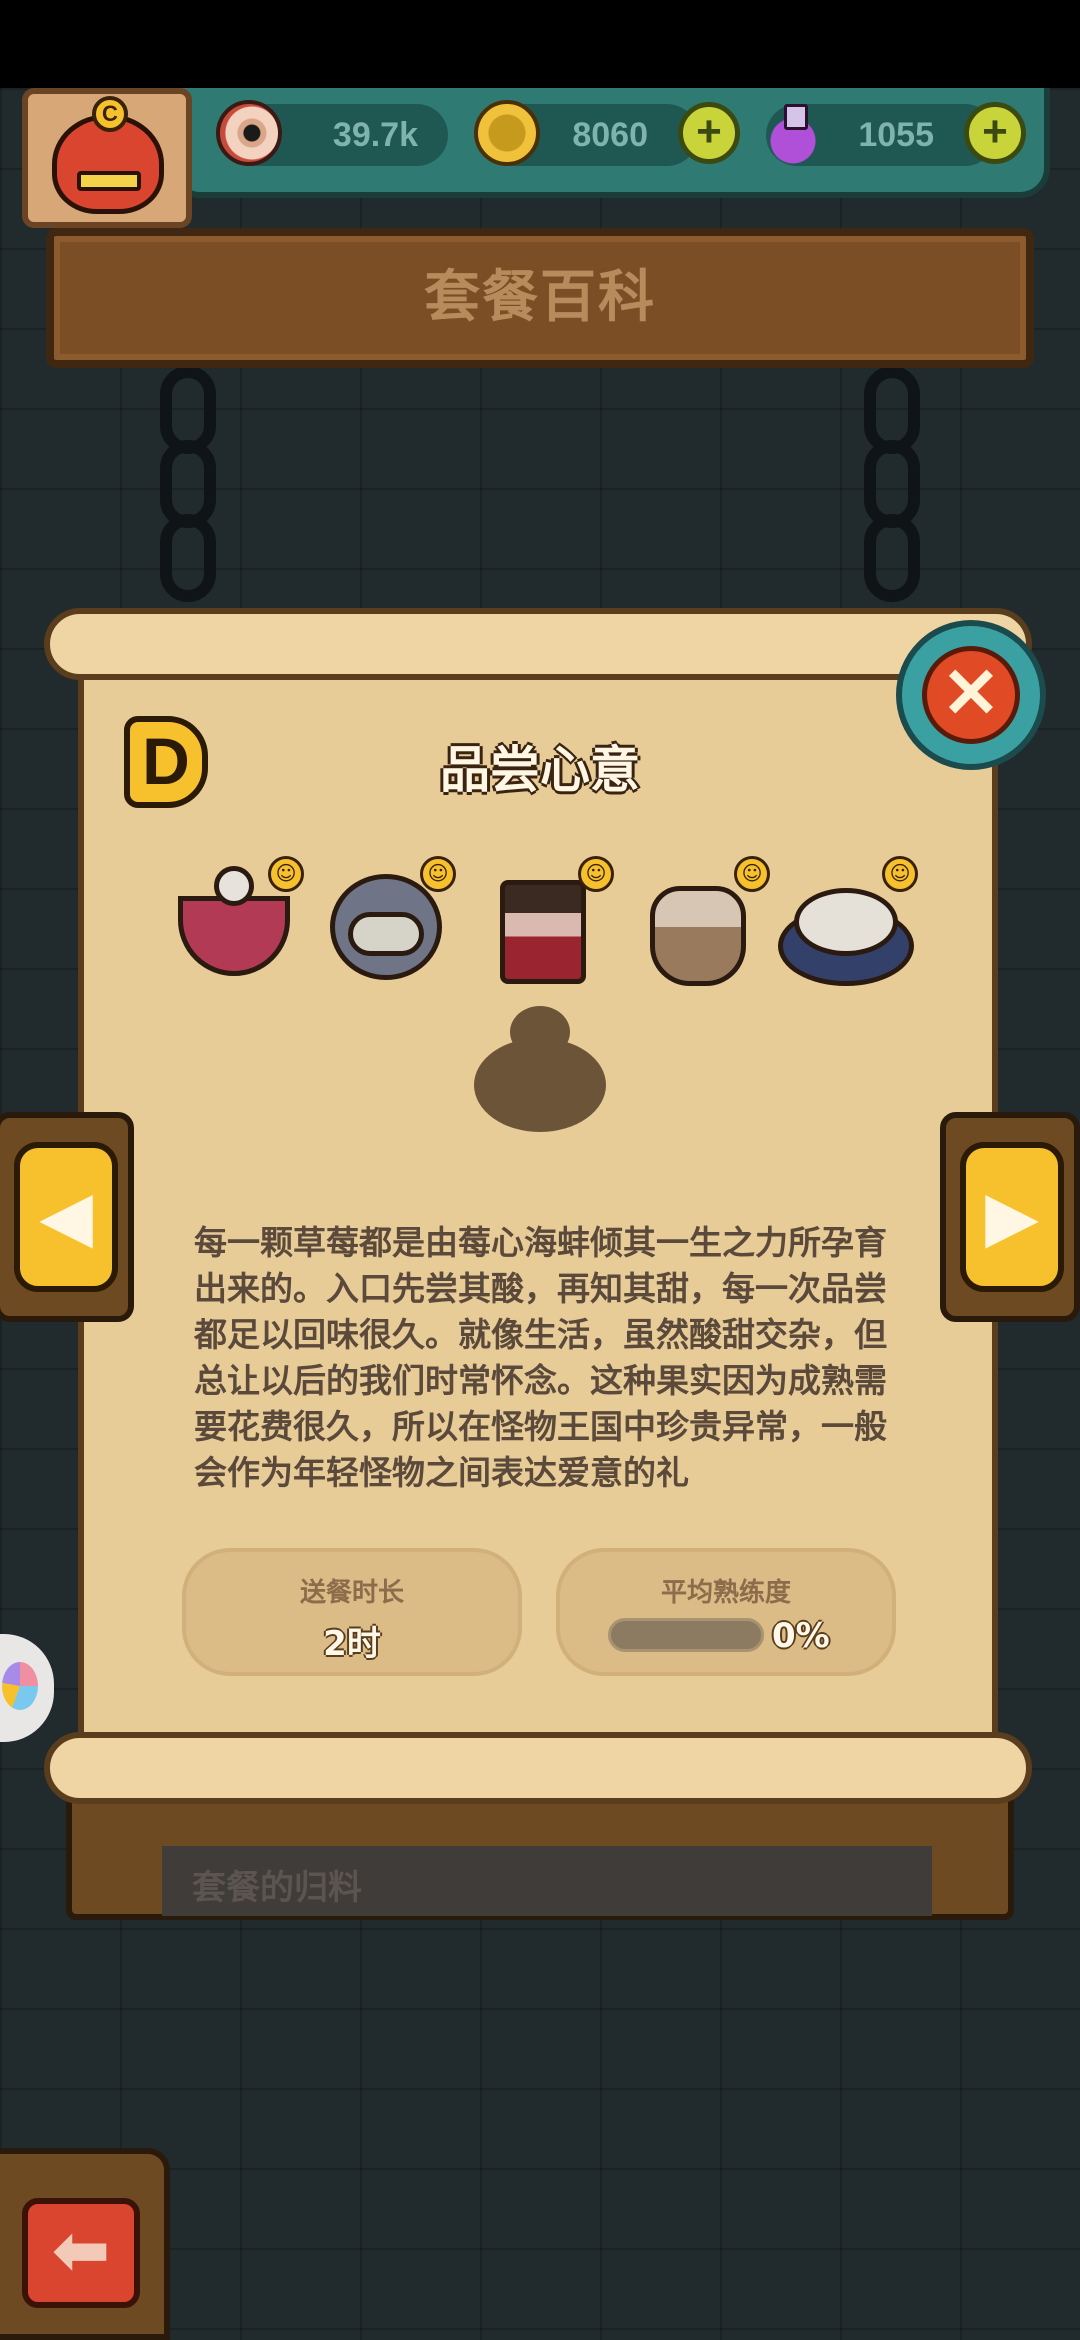 The height and width of the screenshot is (2340, 1080). Describe the element at coordinates (352, 1644) in the screenshot. I see `delivery-time-value: 2时` at that location.